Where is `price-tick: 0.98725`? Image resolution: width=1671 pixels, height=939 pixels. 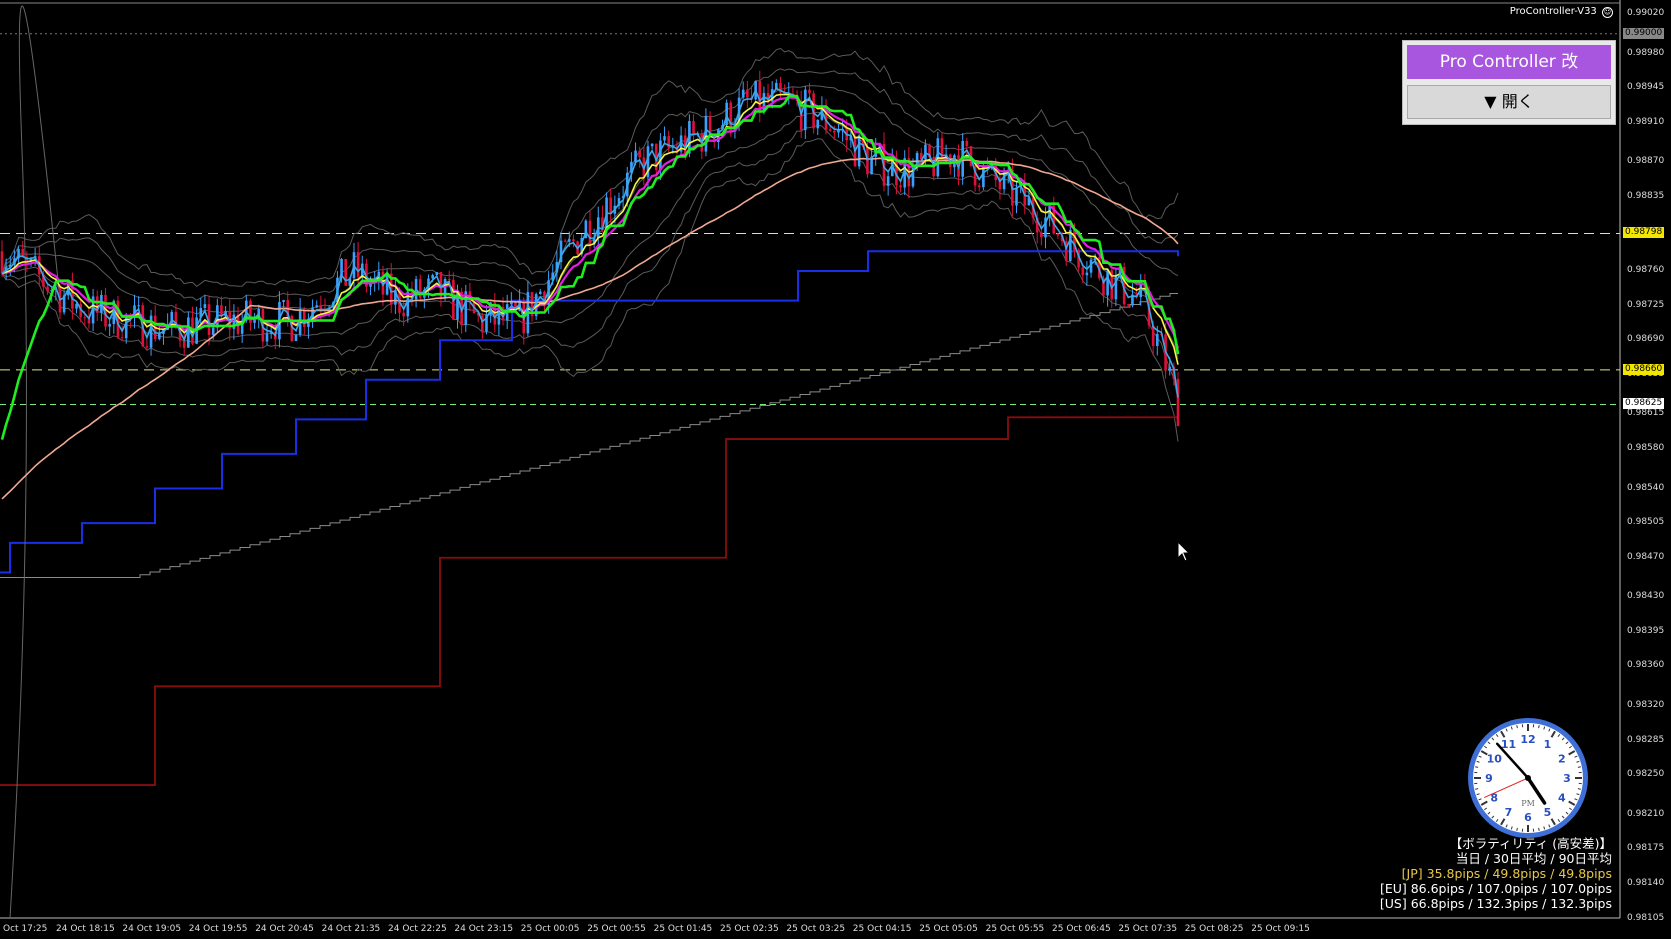
price-tick: 0.98725 is located at coordinates (1646, 304).